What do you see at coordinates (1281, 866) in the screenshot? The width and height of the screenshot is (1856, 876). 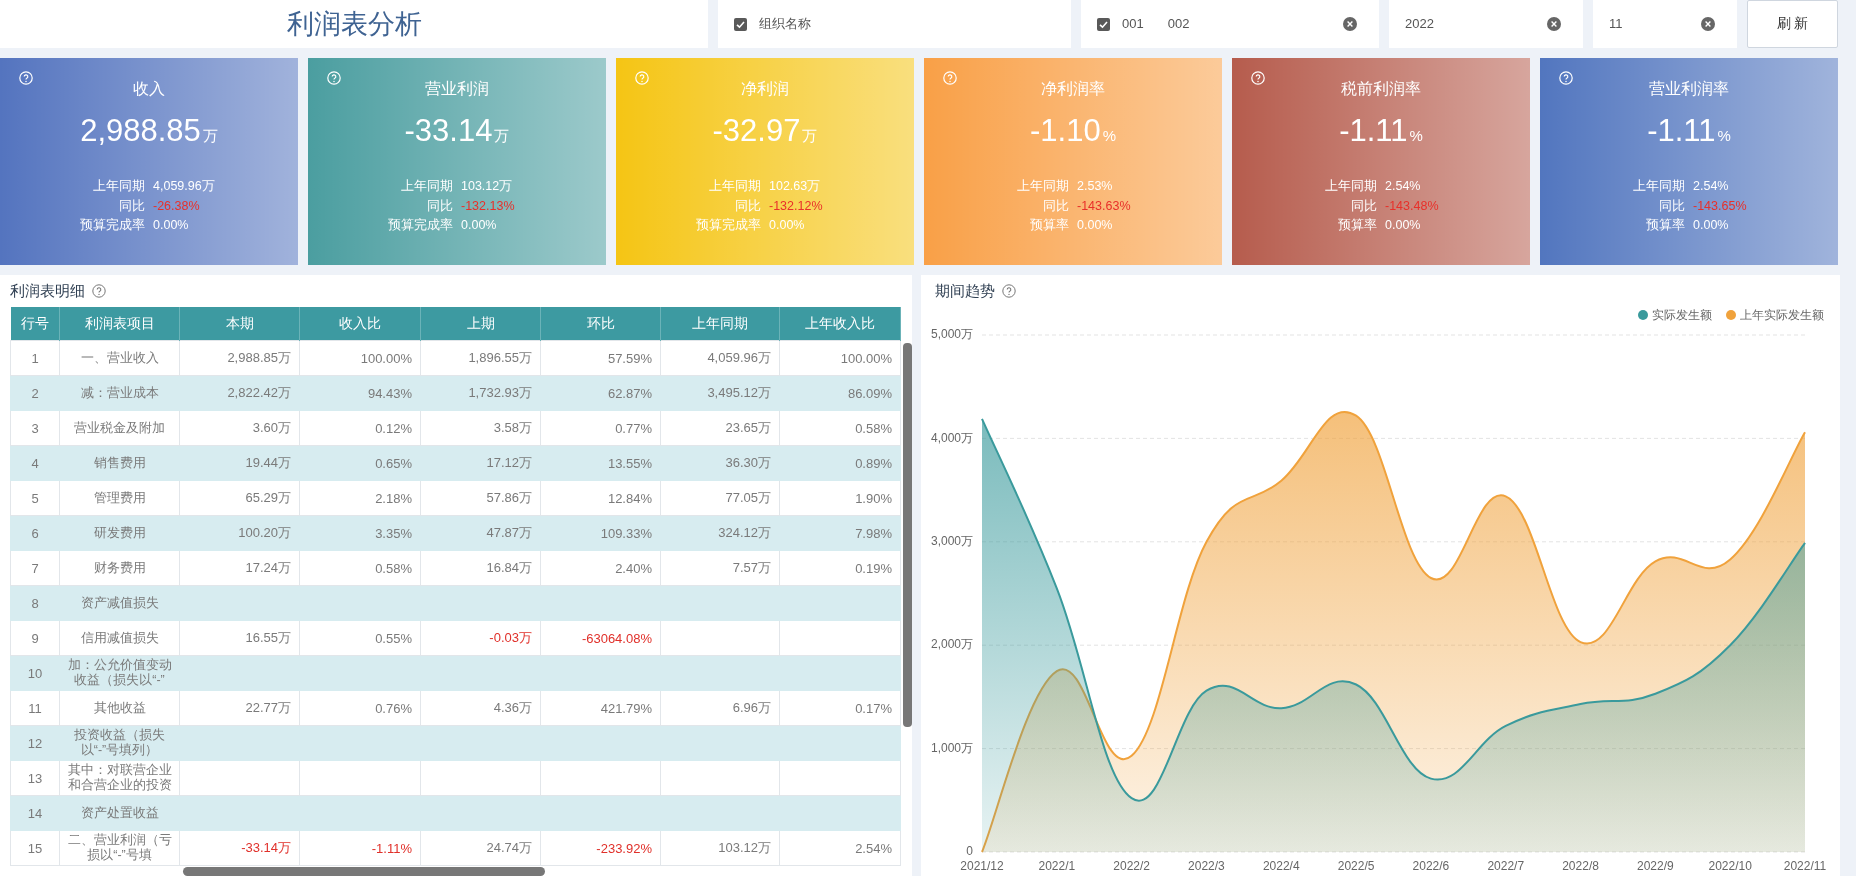 I see `x-axis-label: 2022/4` at bounding box center [1281, 866].